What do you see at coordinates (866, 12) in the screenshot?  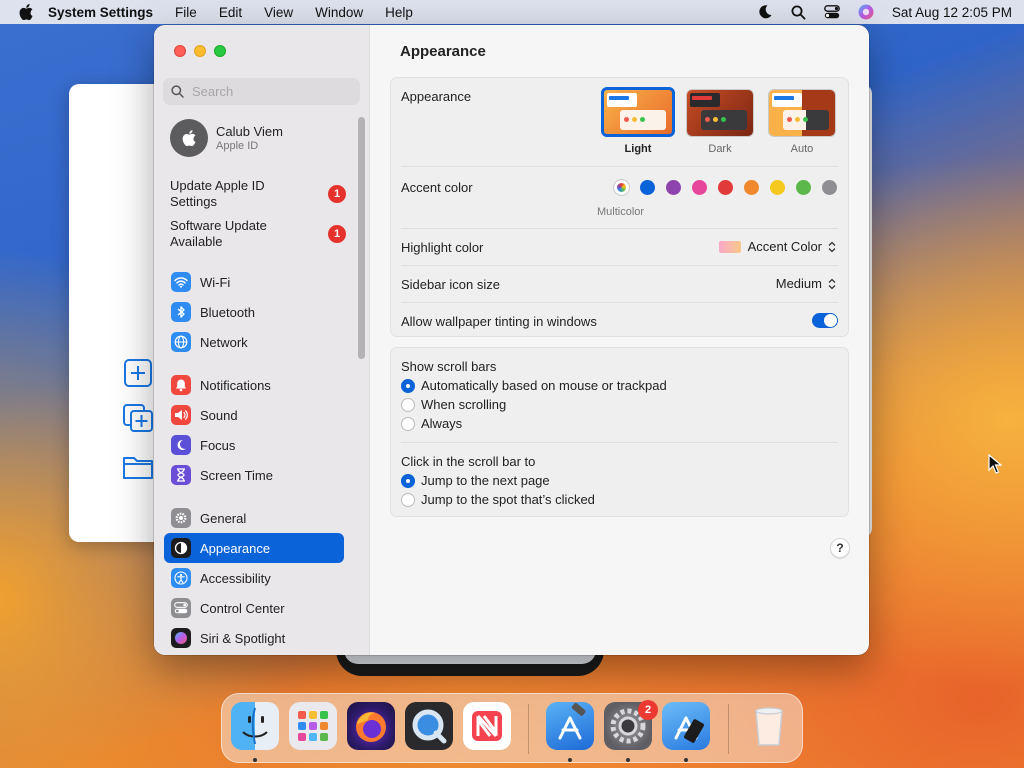 I see `siri-icon` at bounding box center [866, 12].